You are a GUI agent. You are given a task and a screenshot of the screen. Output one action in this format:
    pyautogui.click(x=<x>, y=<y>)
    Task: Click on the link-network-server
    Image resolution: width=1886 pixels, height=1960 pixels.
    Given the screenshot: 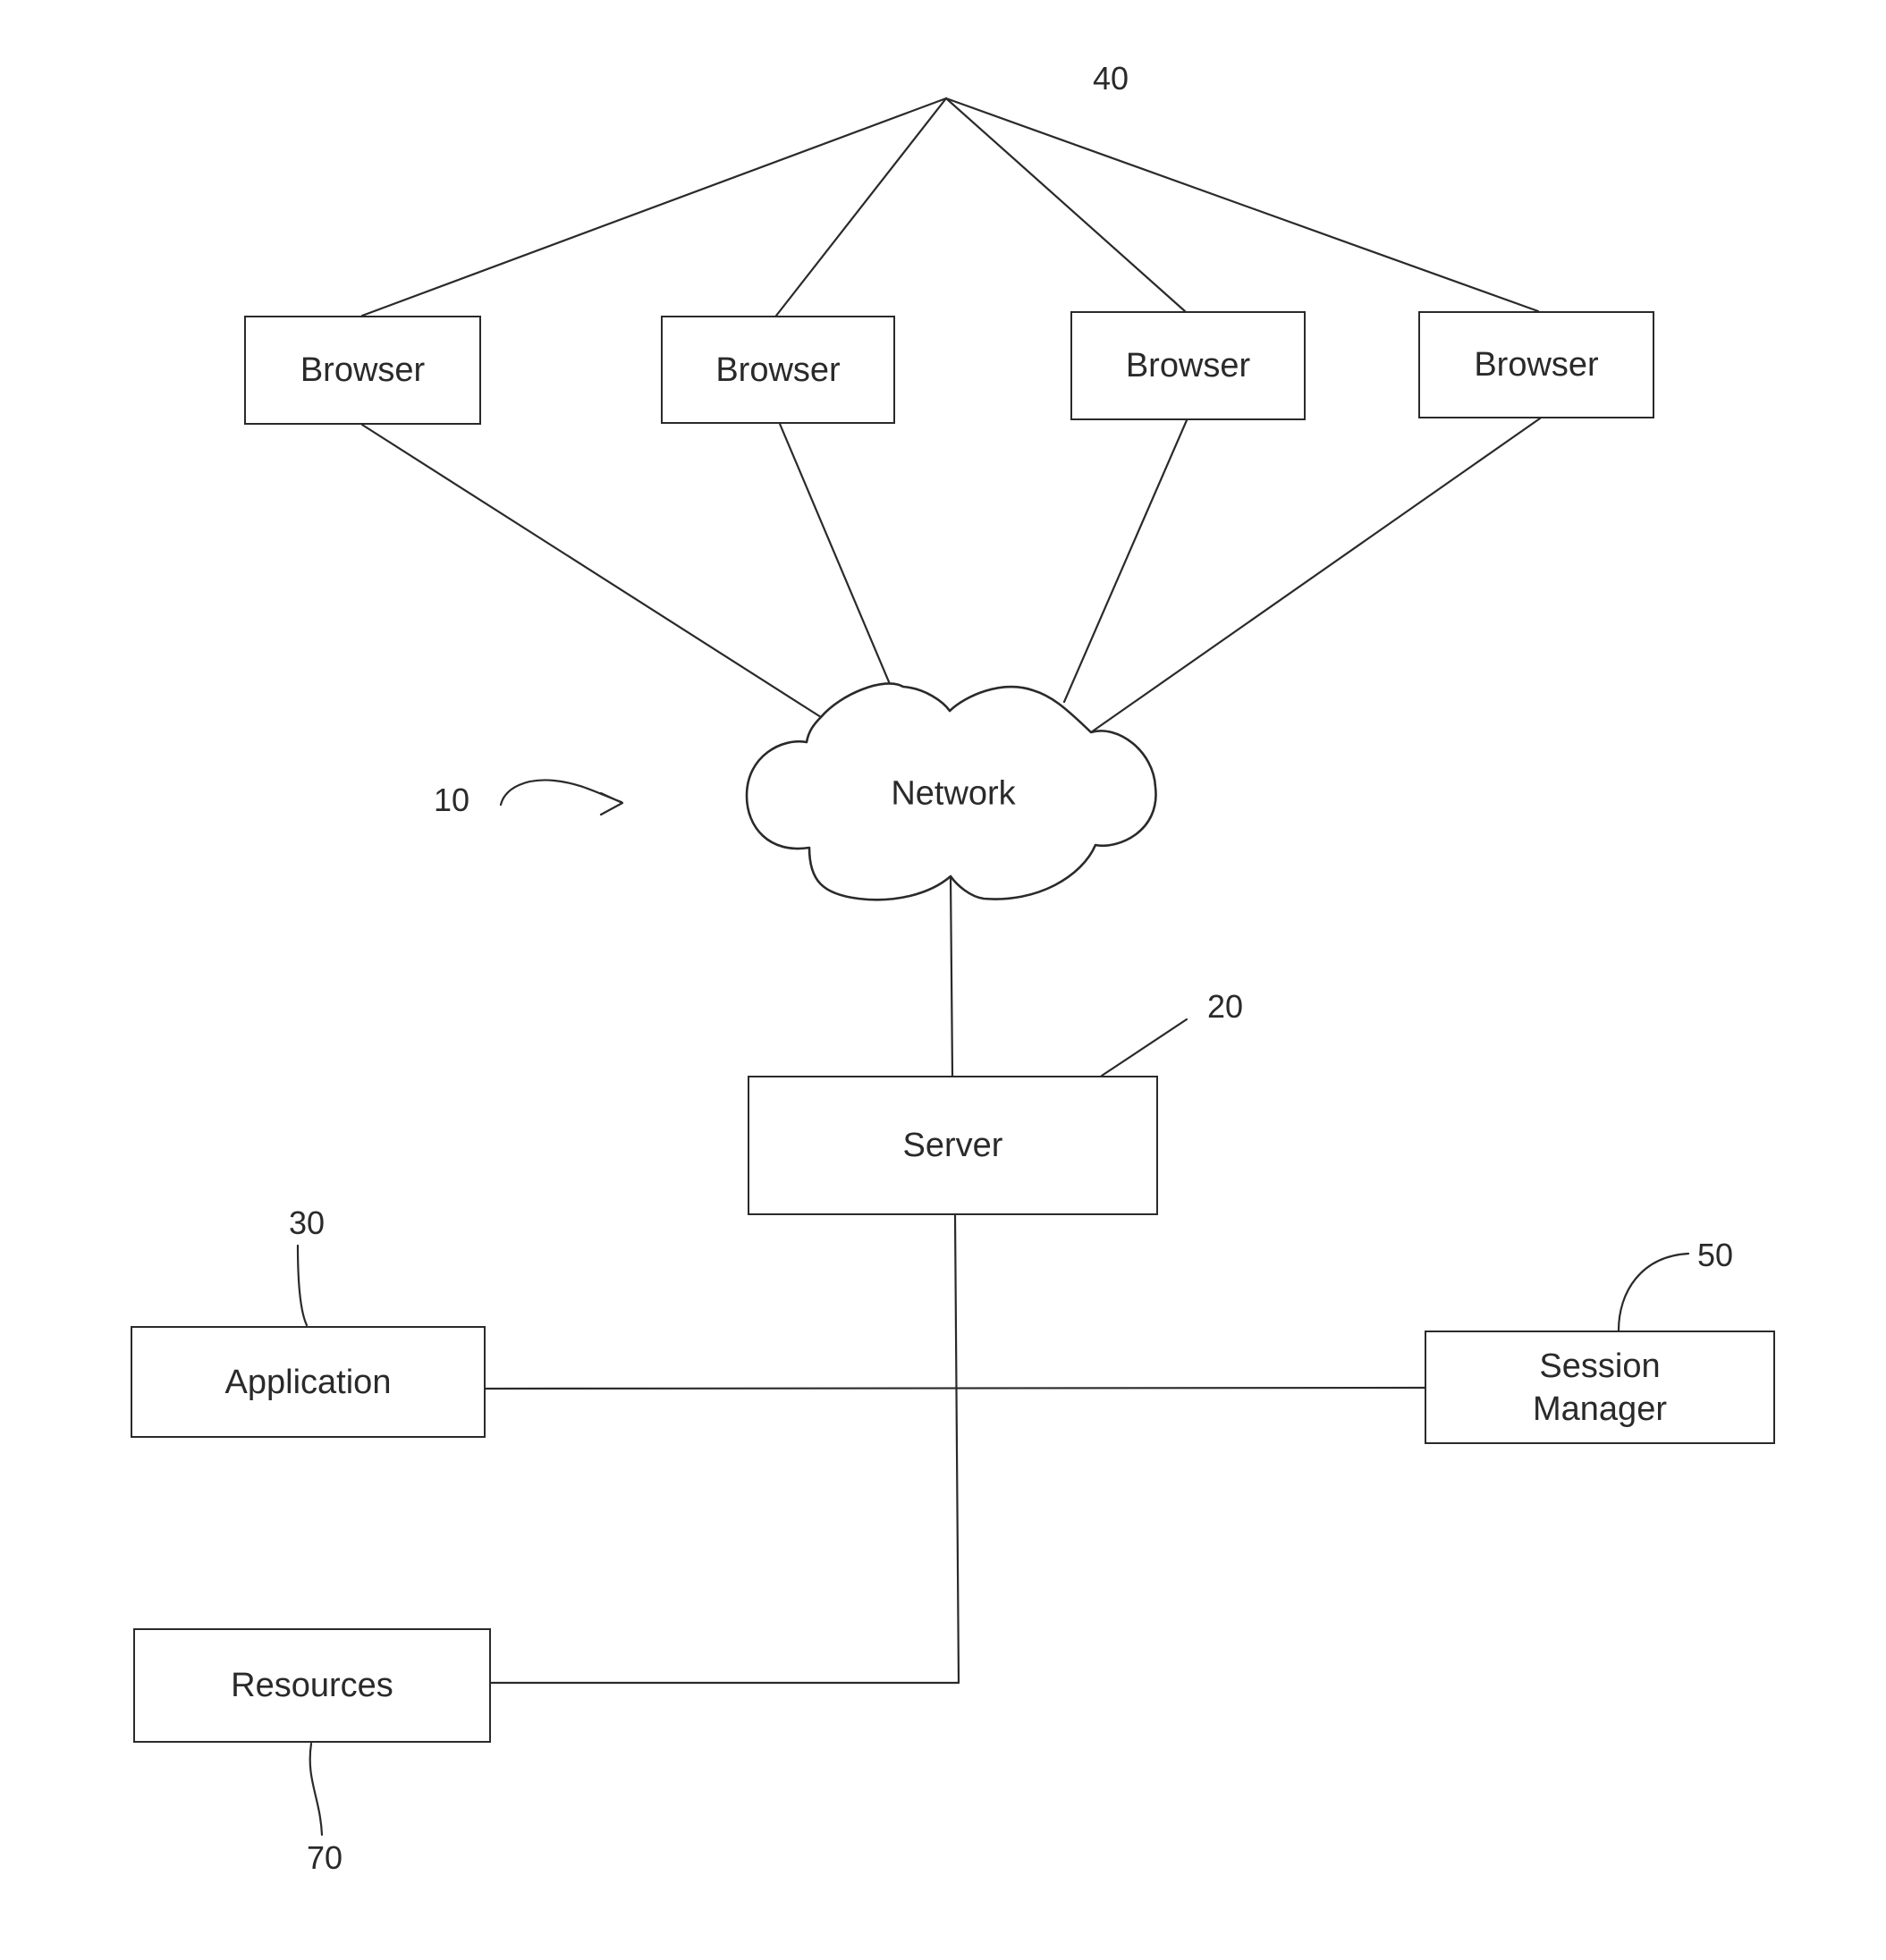 What is the action you would take?
    pyautogui.click(x=951, y=975)
    